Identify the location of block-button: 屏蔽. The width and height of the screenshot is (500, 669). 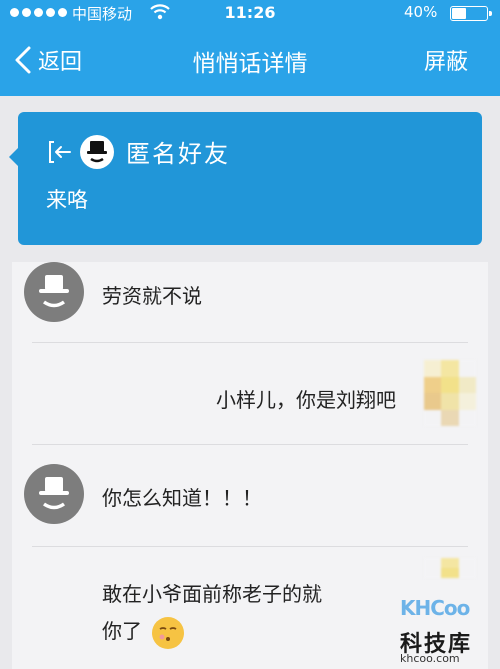
(446, 60).